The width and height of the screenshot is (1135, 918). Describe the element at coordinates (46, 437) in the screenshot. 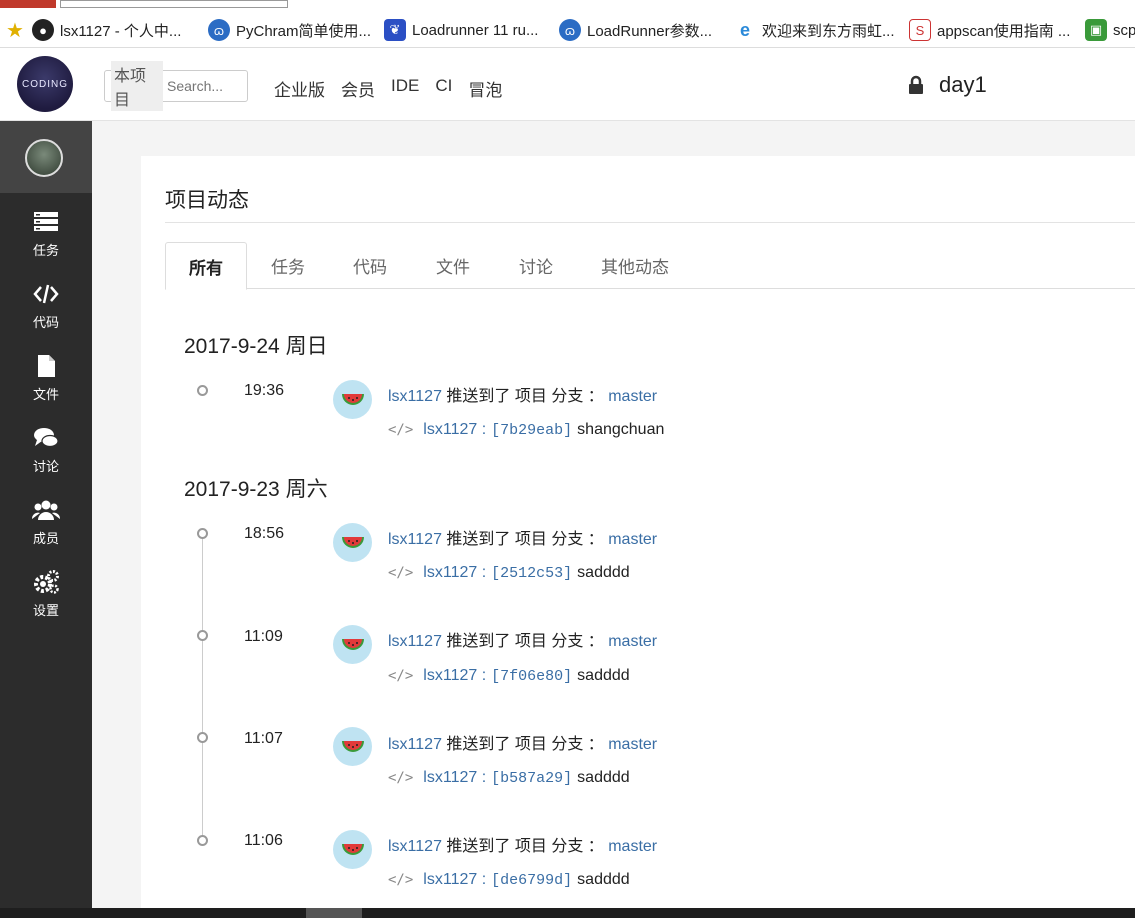

I see `chat-icon` at that location.